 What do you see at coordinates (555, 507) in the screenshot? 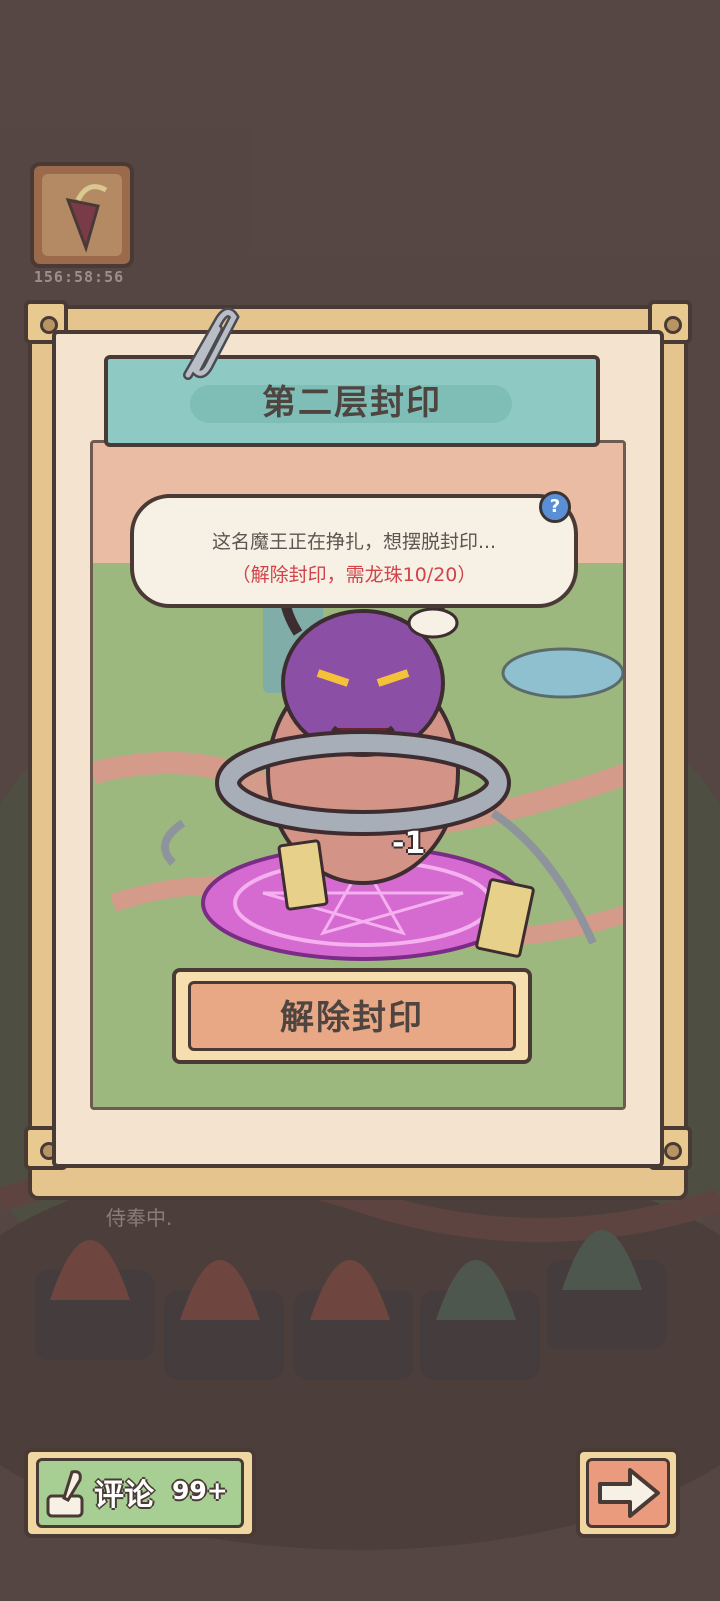
I see `question-mark-icon: ?` at bounding box center [555, 507].